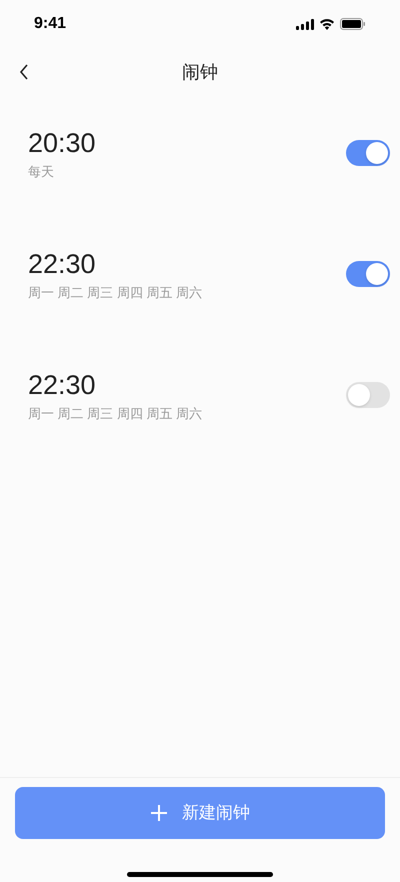 This screenshot has width=400, height=882. I want to click on wifi-icon, so click(327, 24).